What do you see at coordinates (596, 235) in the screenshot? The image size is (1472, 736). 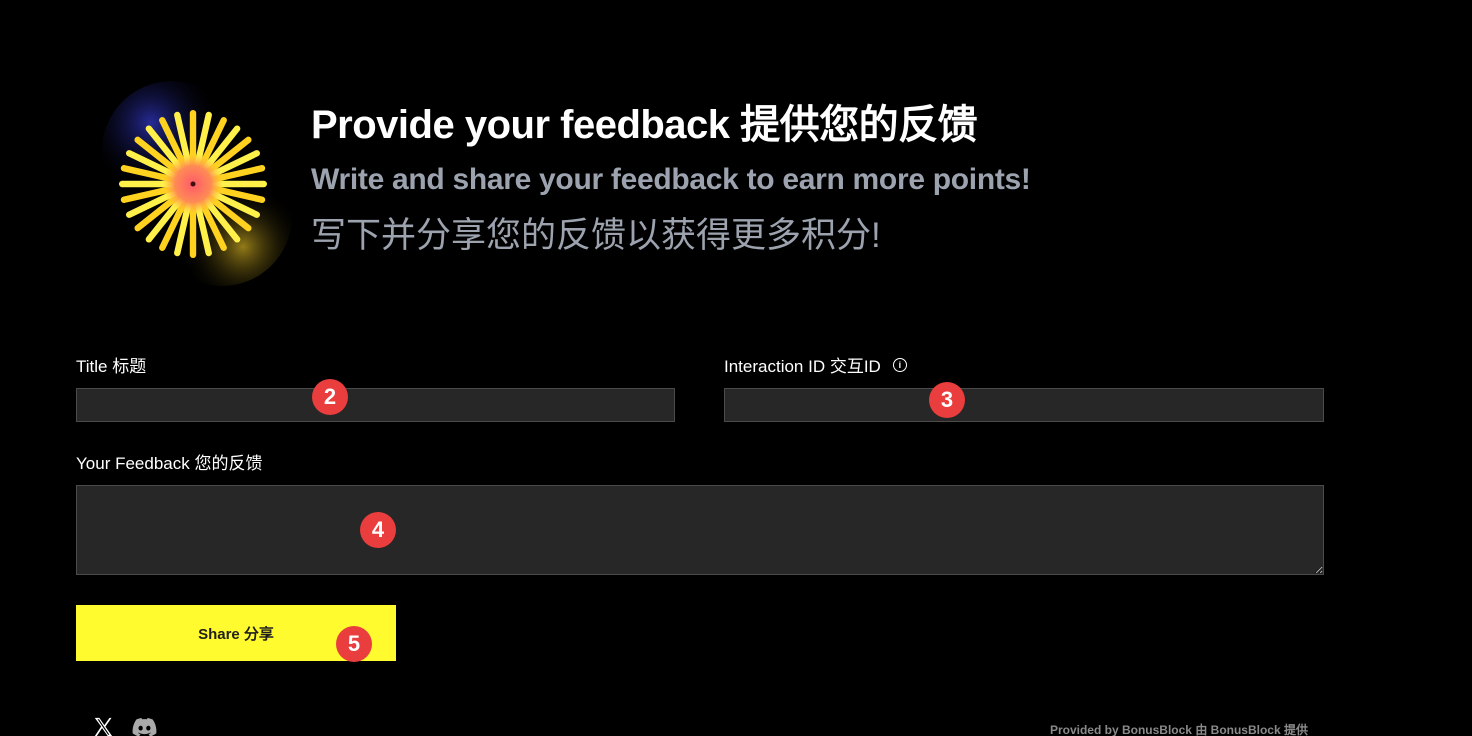 I see `page-subtitle-chinese: 写下并分享您的反馈以获得更多积分!` at bounding box center [596, 235].